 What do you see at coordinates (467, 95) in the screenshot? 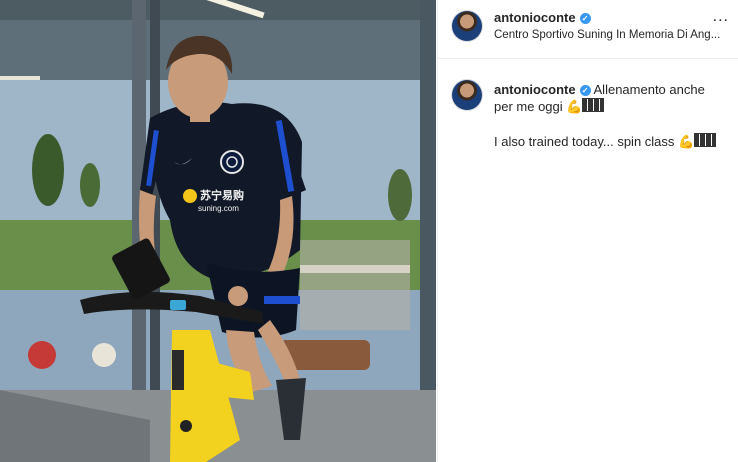
I see `caption-avatar` at bounding box center [467, 95].